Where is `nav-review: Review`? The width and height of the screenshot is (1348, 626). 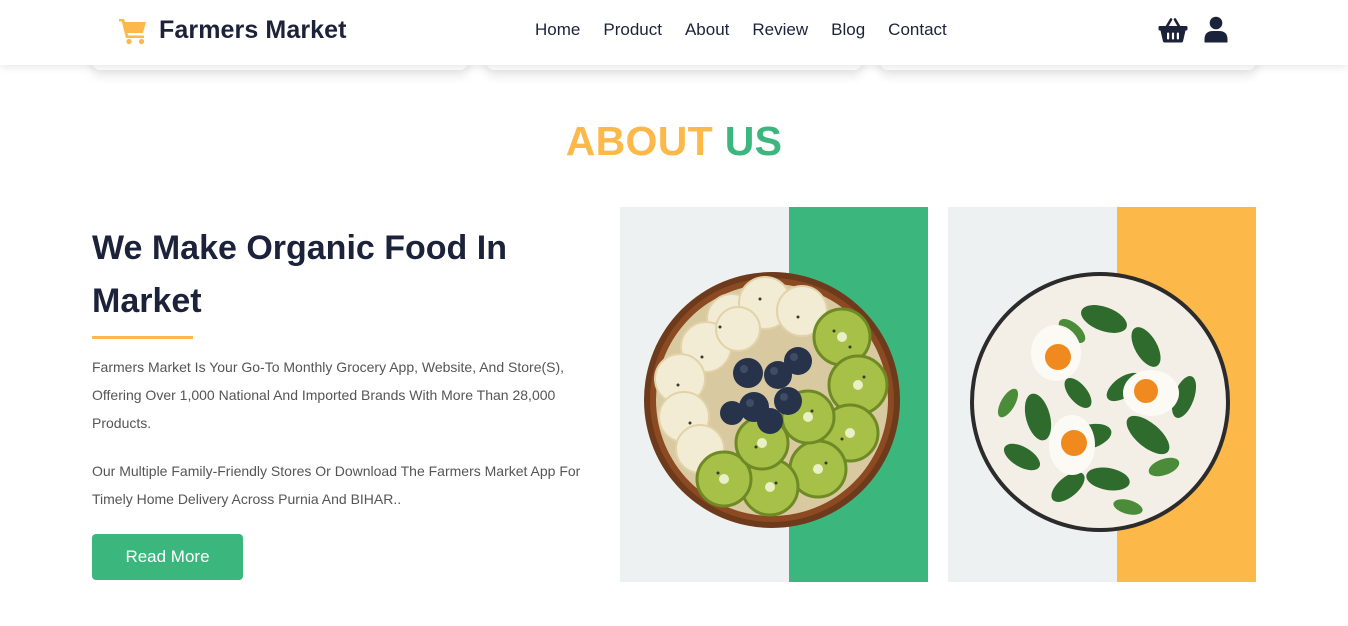 nav-review: Review is located at coordinates (780, 30).